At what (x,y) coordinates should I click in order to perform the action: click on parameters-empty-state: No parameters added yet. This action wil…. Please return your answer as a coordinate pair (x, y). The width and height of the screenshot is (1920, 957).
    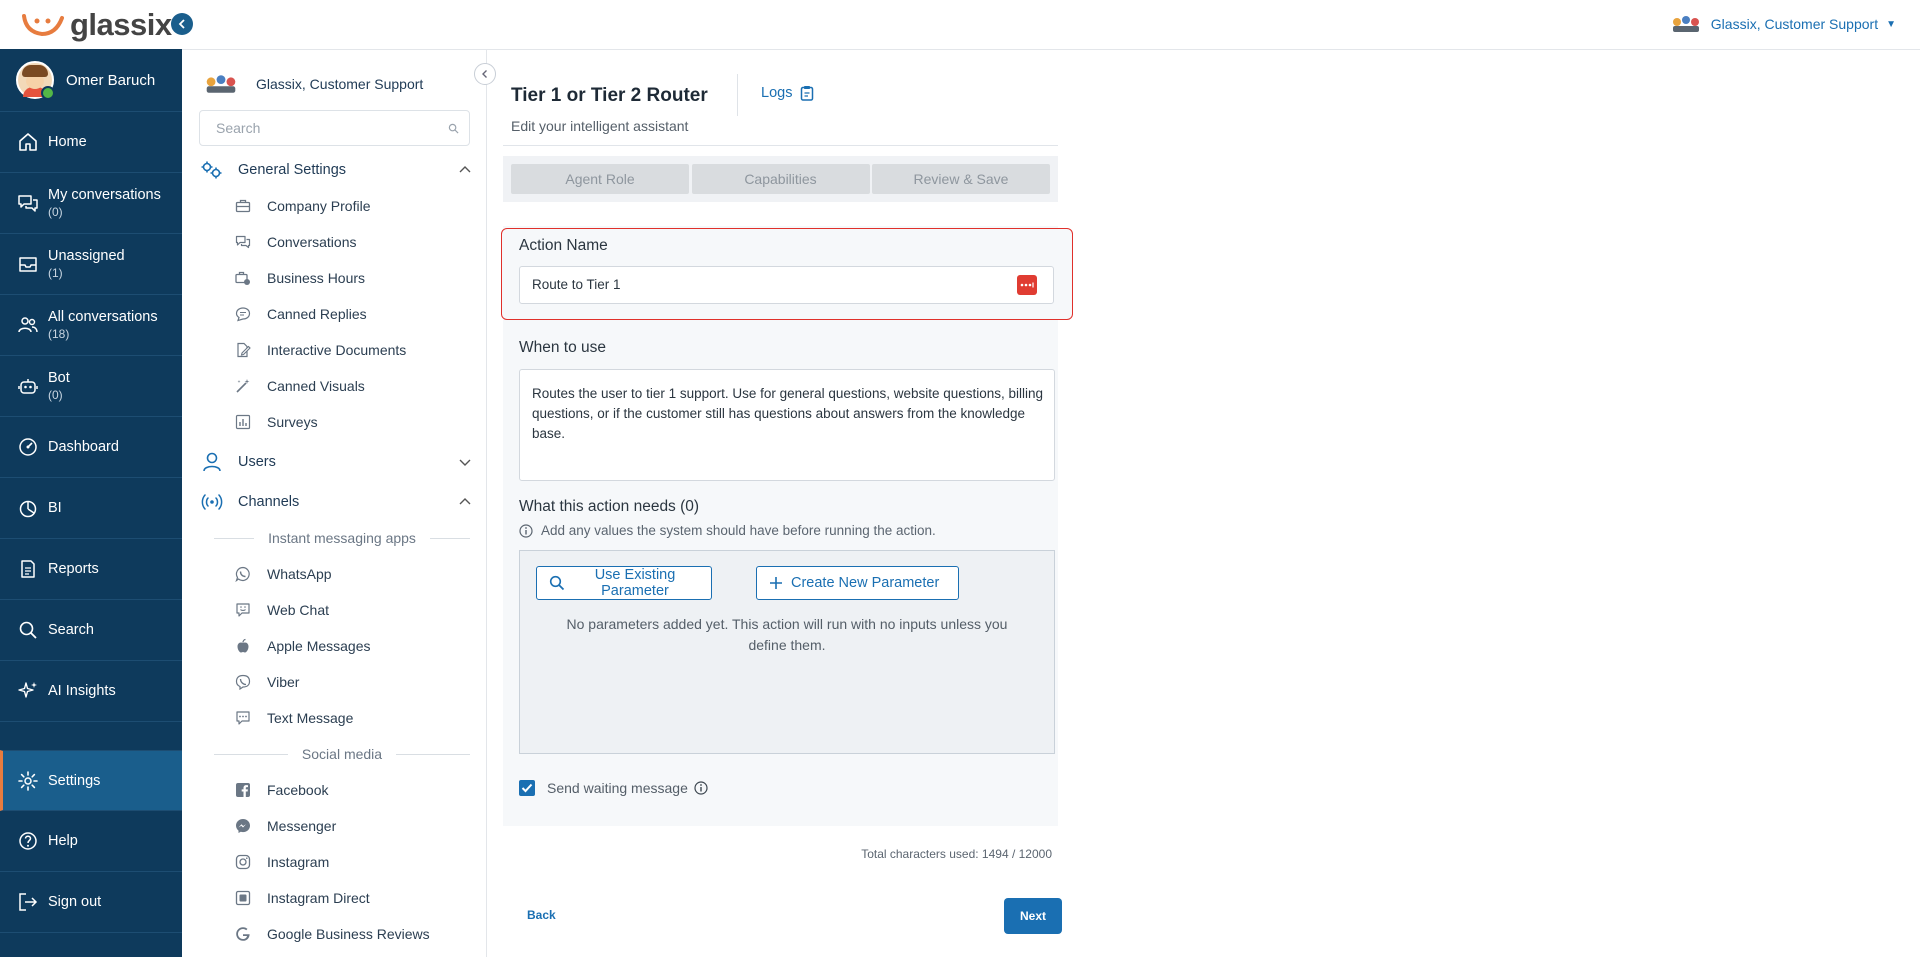
    Looking at the image, I should click on (787, 634).